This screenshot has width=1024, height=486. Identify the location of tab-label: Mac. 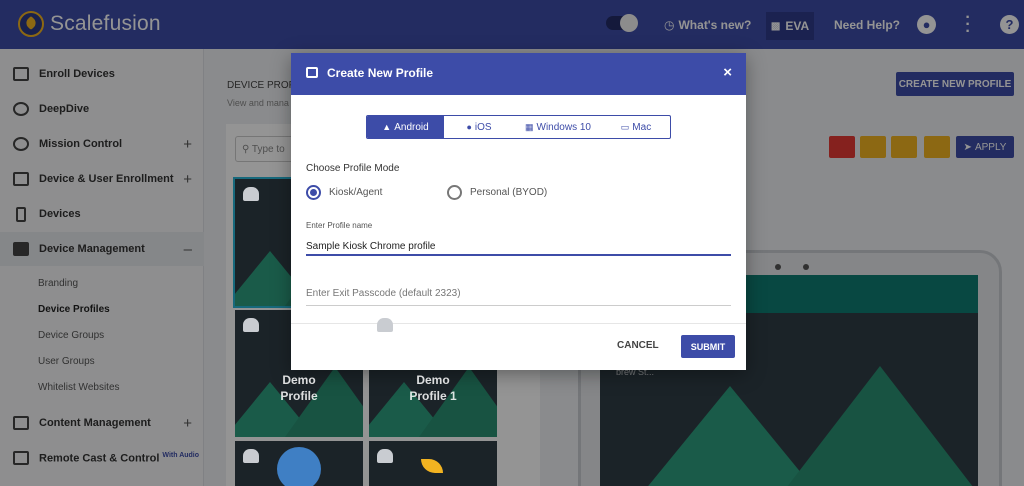
(642, 127).